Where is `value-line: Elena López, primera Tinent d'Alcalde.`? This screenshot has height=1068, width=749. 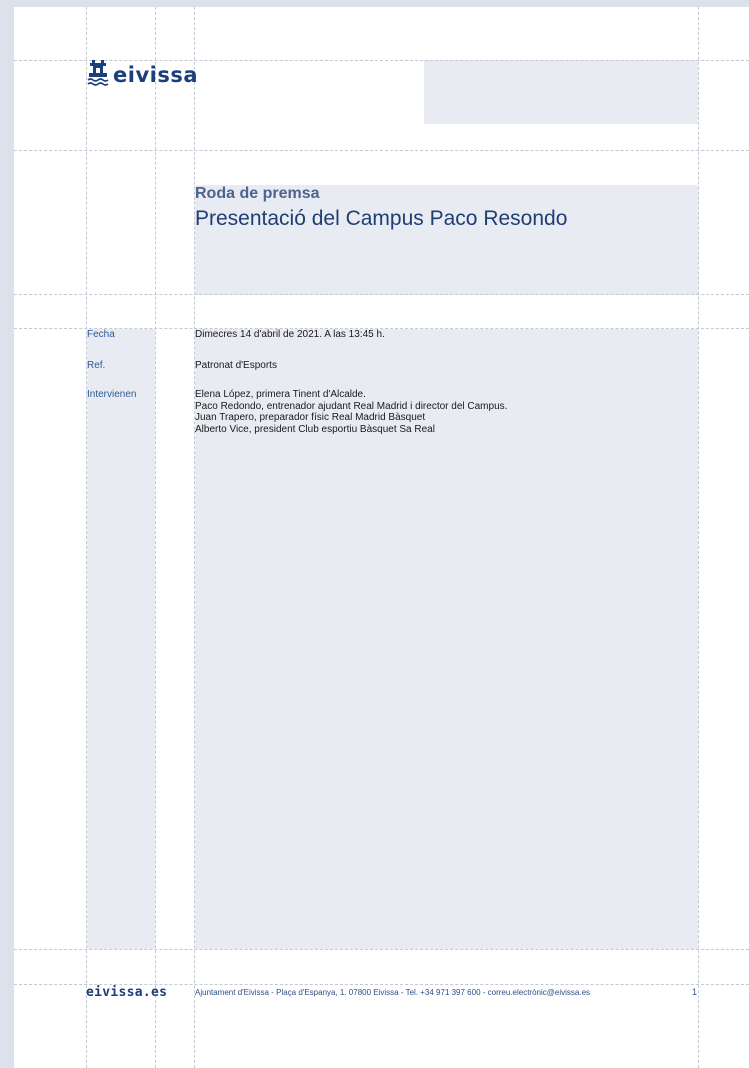 value-line: Elena López, primera Tinent d'Alcalde. is located at coordinates (280, 394).